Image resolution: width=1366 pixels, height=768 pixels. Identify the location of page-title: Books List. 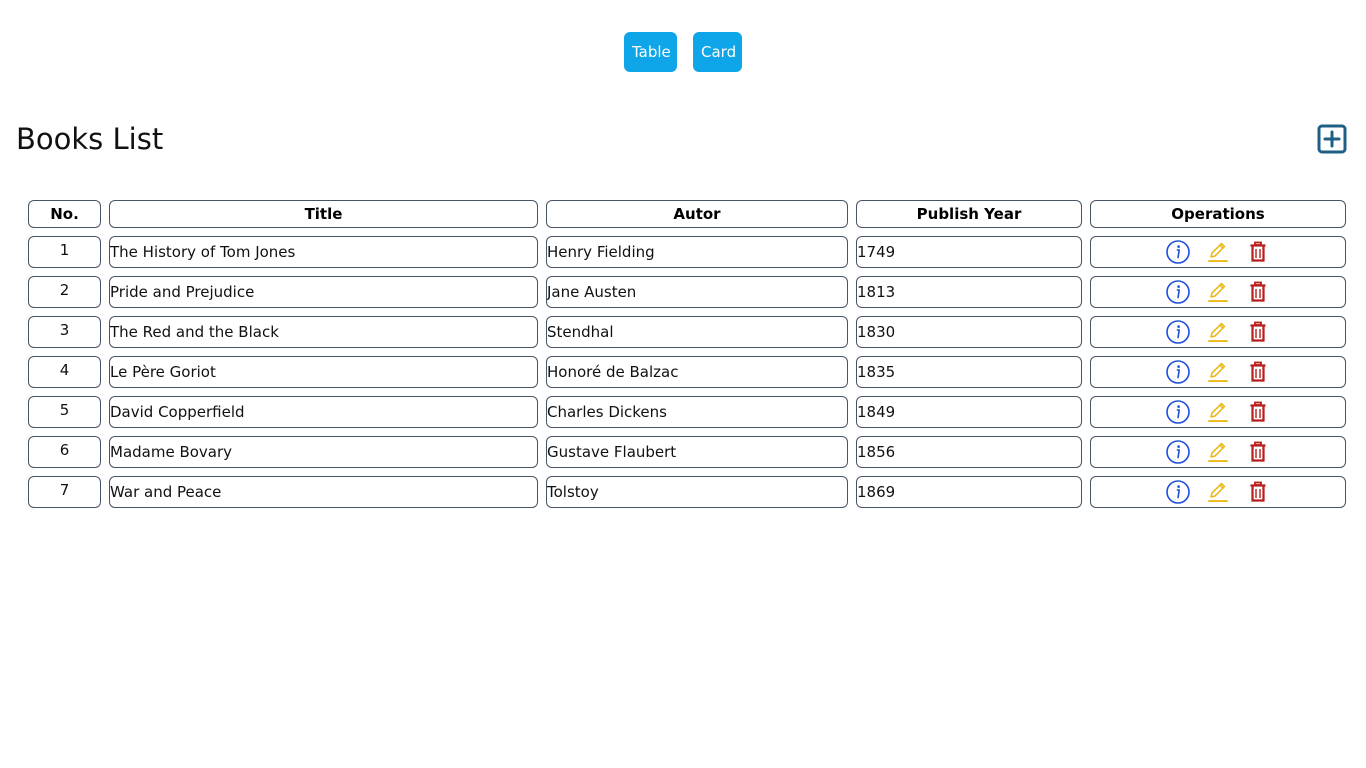
(90, 139).